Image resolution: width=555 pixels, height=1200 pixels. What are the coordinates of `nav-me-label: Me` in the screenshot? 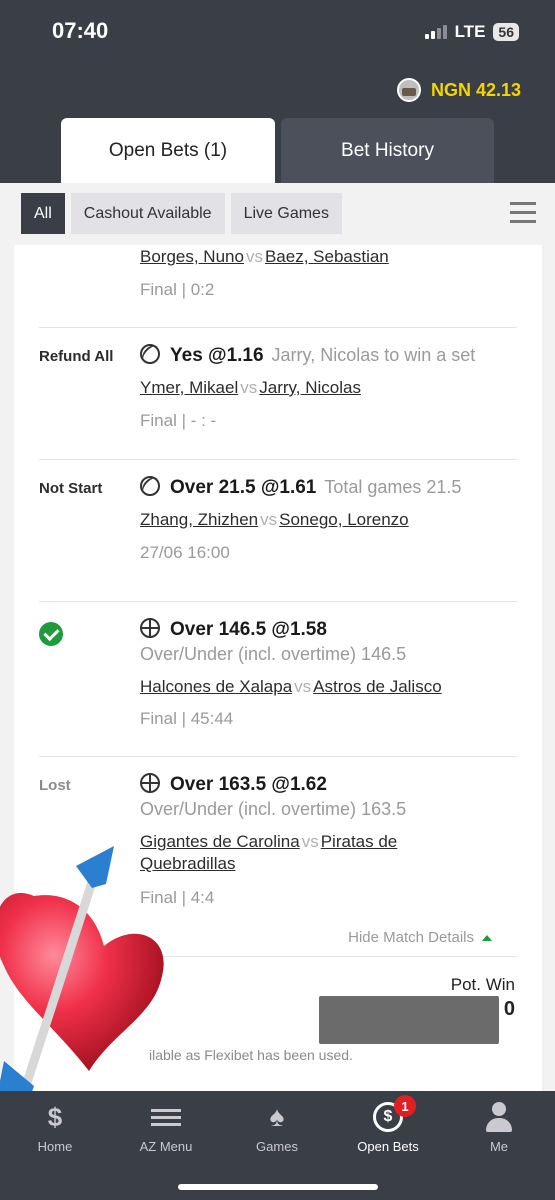 It's located at (499, 1146).